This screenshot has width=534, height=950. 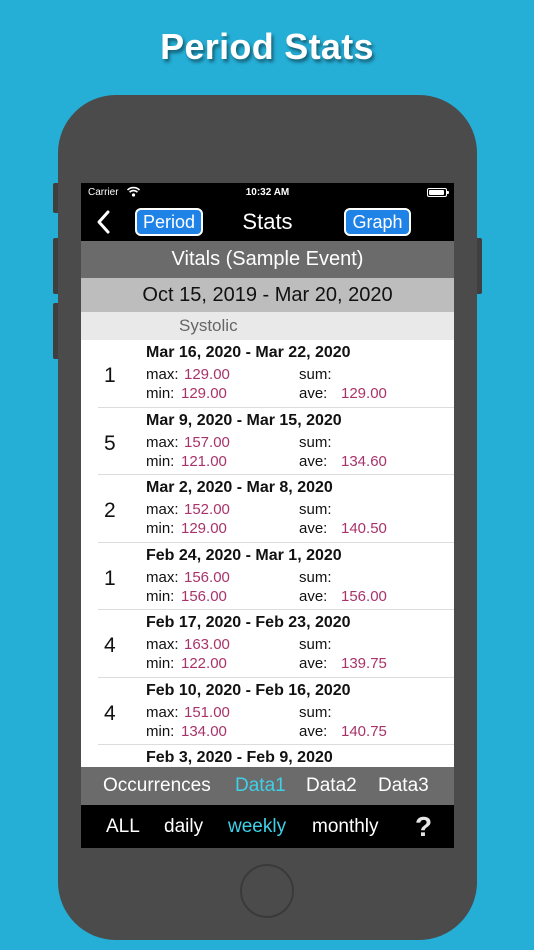 What do you see at coordinates (377, 222) in the screenshot?
I see `graph-button: Graph` at bounding box center [377, 222].